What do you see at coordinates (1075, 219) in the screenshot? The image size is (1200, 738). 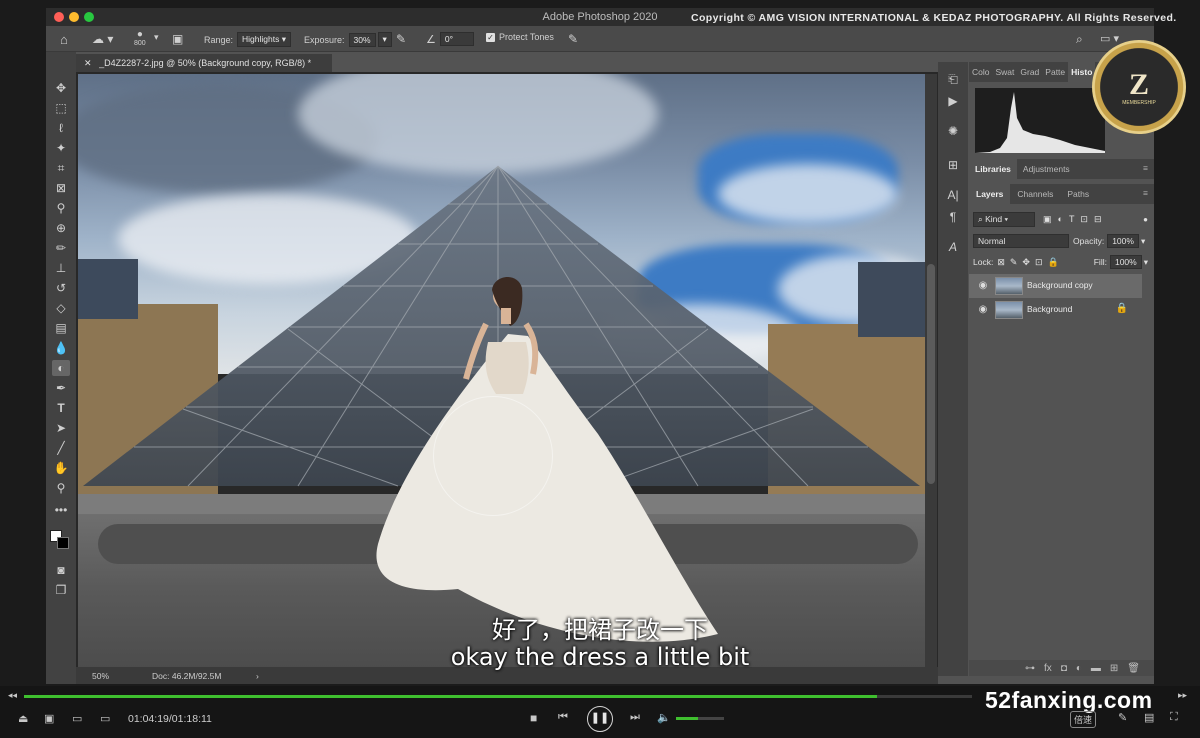 I see `filter-icons: ▣◐T⊡⊟` at bounding box center [1075, 219].